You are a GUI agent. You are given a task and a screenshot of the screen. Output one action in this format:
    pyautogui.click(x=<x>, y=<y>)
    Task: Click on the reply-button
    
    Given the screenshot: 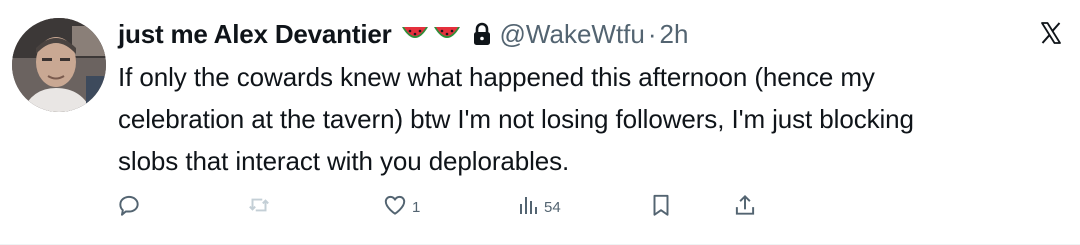 What is the action you would take?
    pyautogui.click(x=131, y=207)
    